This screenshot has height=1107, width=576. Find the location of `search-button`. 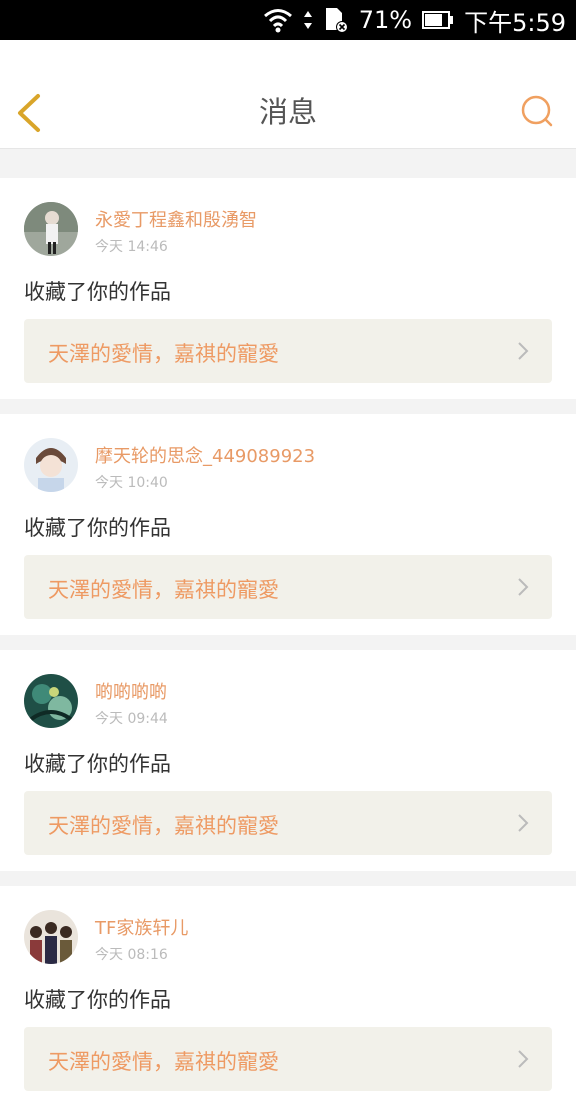

search-button is located at coordinates (537, 111).